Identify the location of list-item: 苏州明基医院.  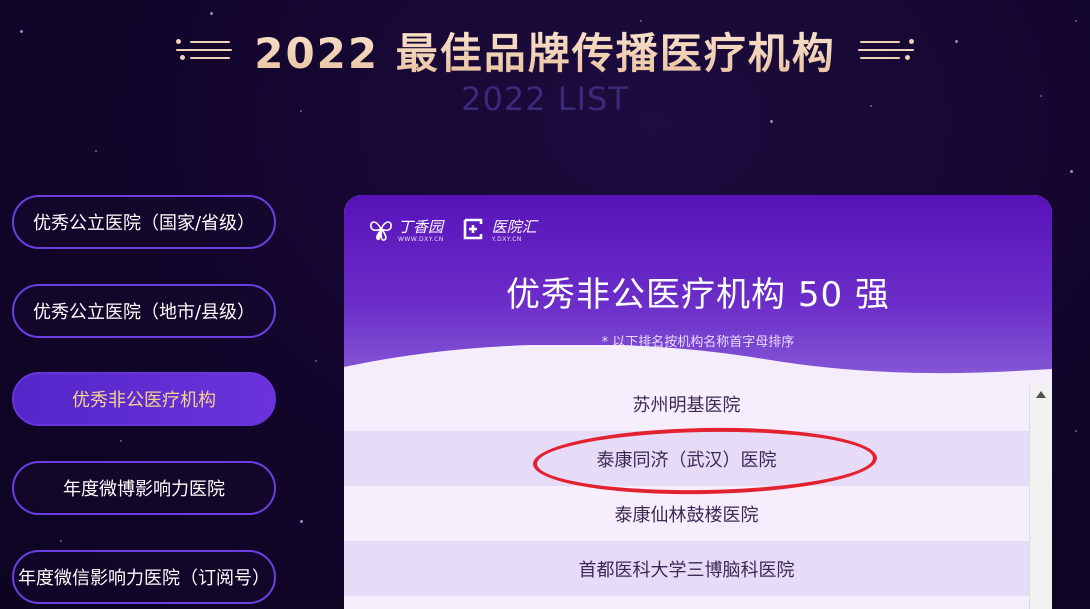
(686, 403).